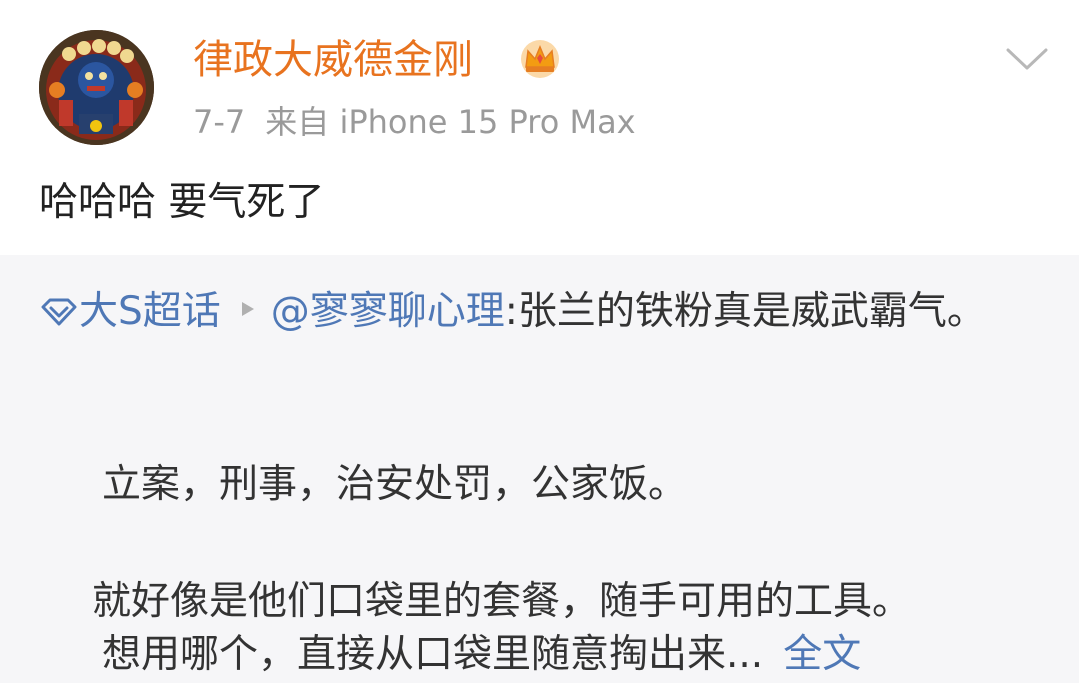  What do you see at coordinates (333, 60) in the screenshot?
I see `user-name: 律政大威德金刚` at bounding box center [333, 60].